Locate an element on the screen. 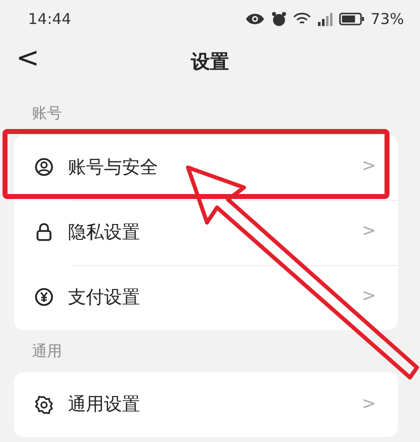  section-label: 账号 is located at coordinates (47, 113).